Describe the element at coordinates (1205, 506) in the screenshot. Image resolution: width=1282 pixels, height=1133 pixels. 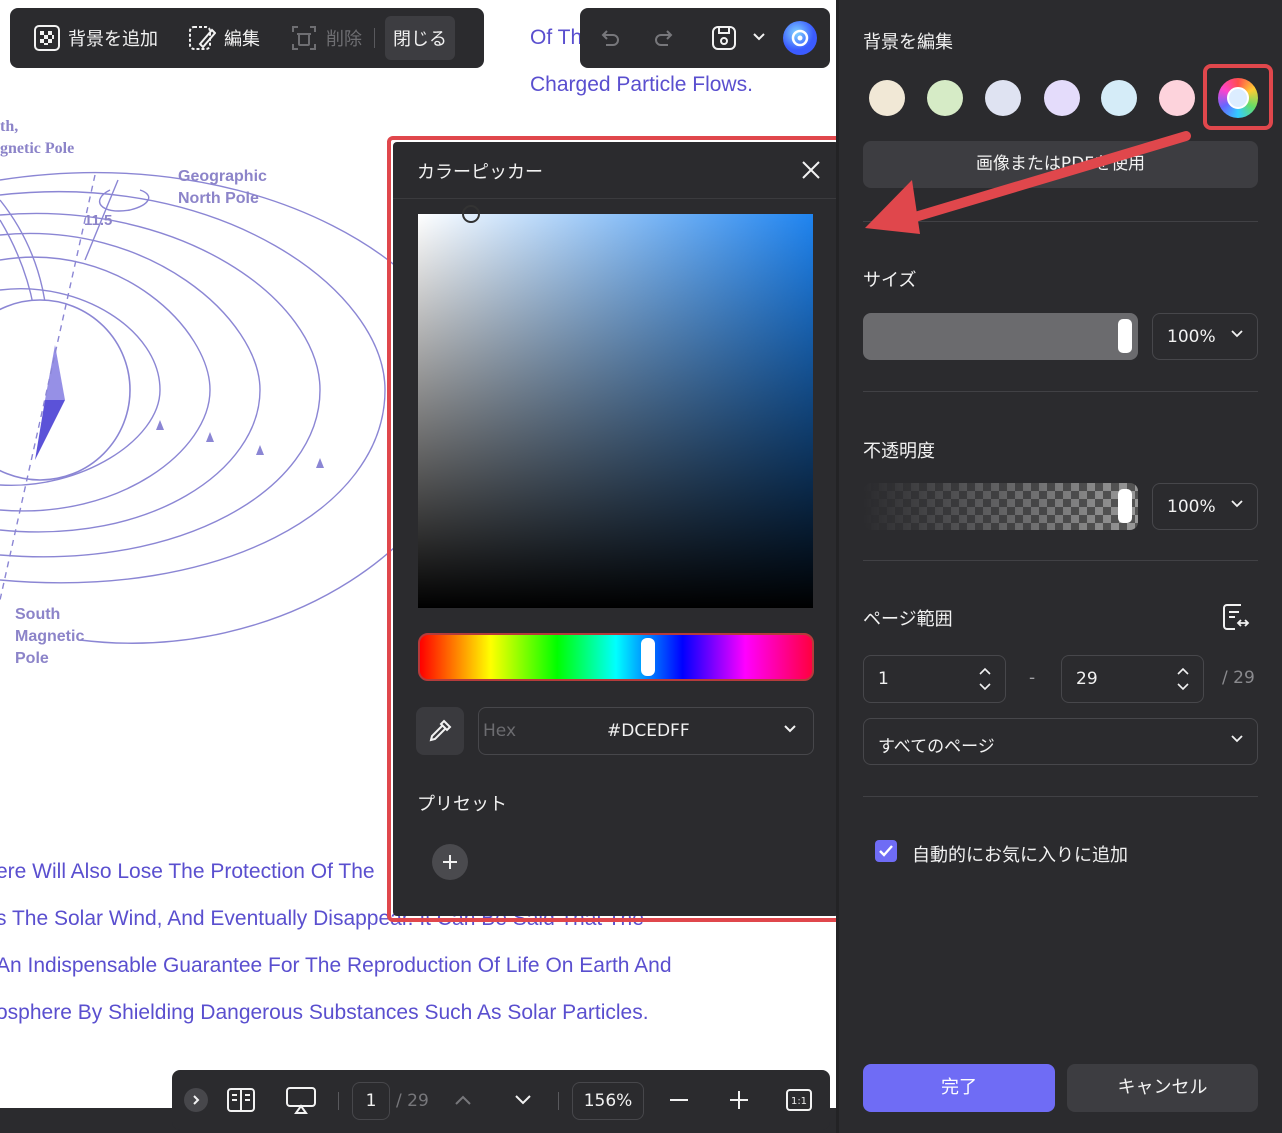
I see `opacity-dropdown: 100%` at that location.